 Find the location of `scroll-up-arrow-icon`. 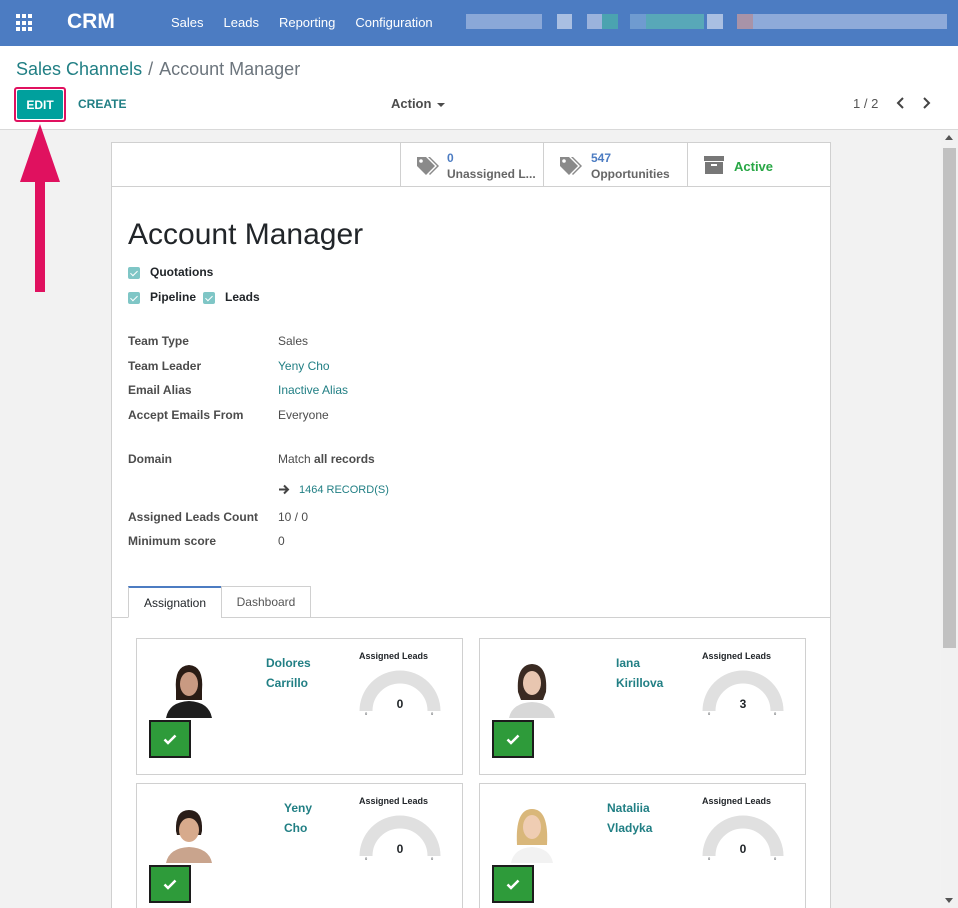

scroll-up-arrow-icon is located at coordinates (949, 137).